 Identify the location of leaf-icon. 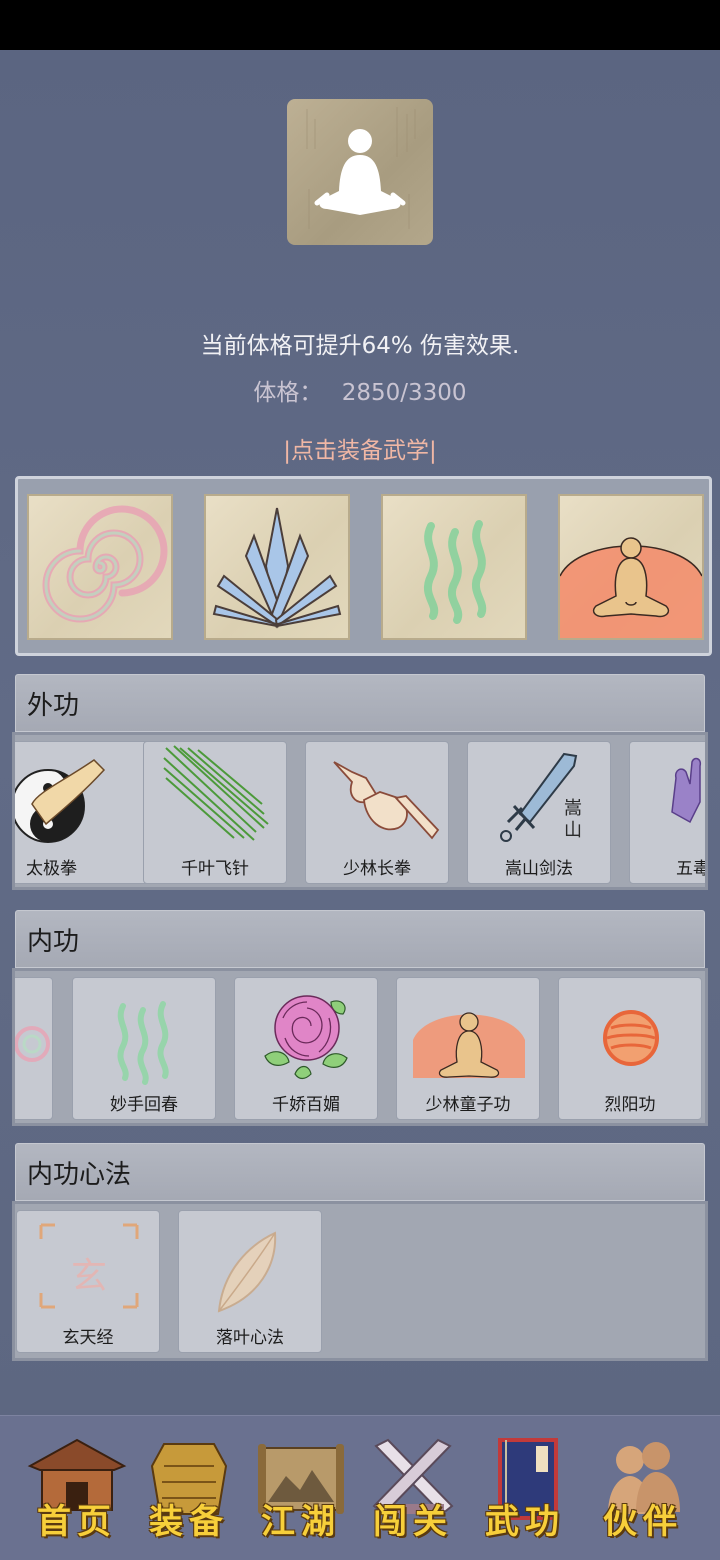
(247, 1272).